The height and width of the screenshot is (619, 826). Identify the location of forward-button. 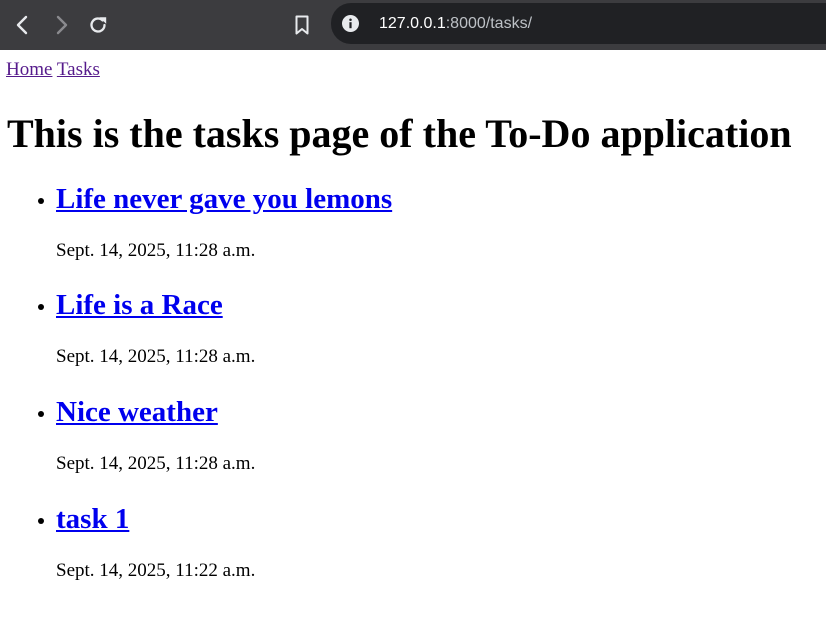
(61, 25).